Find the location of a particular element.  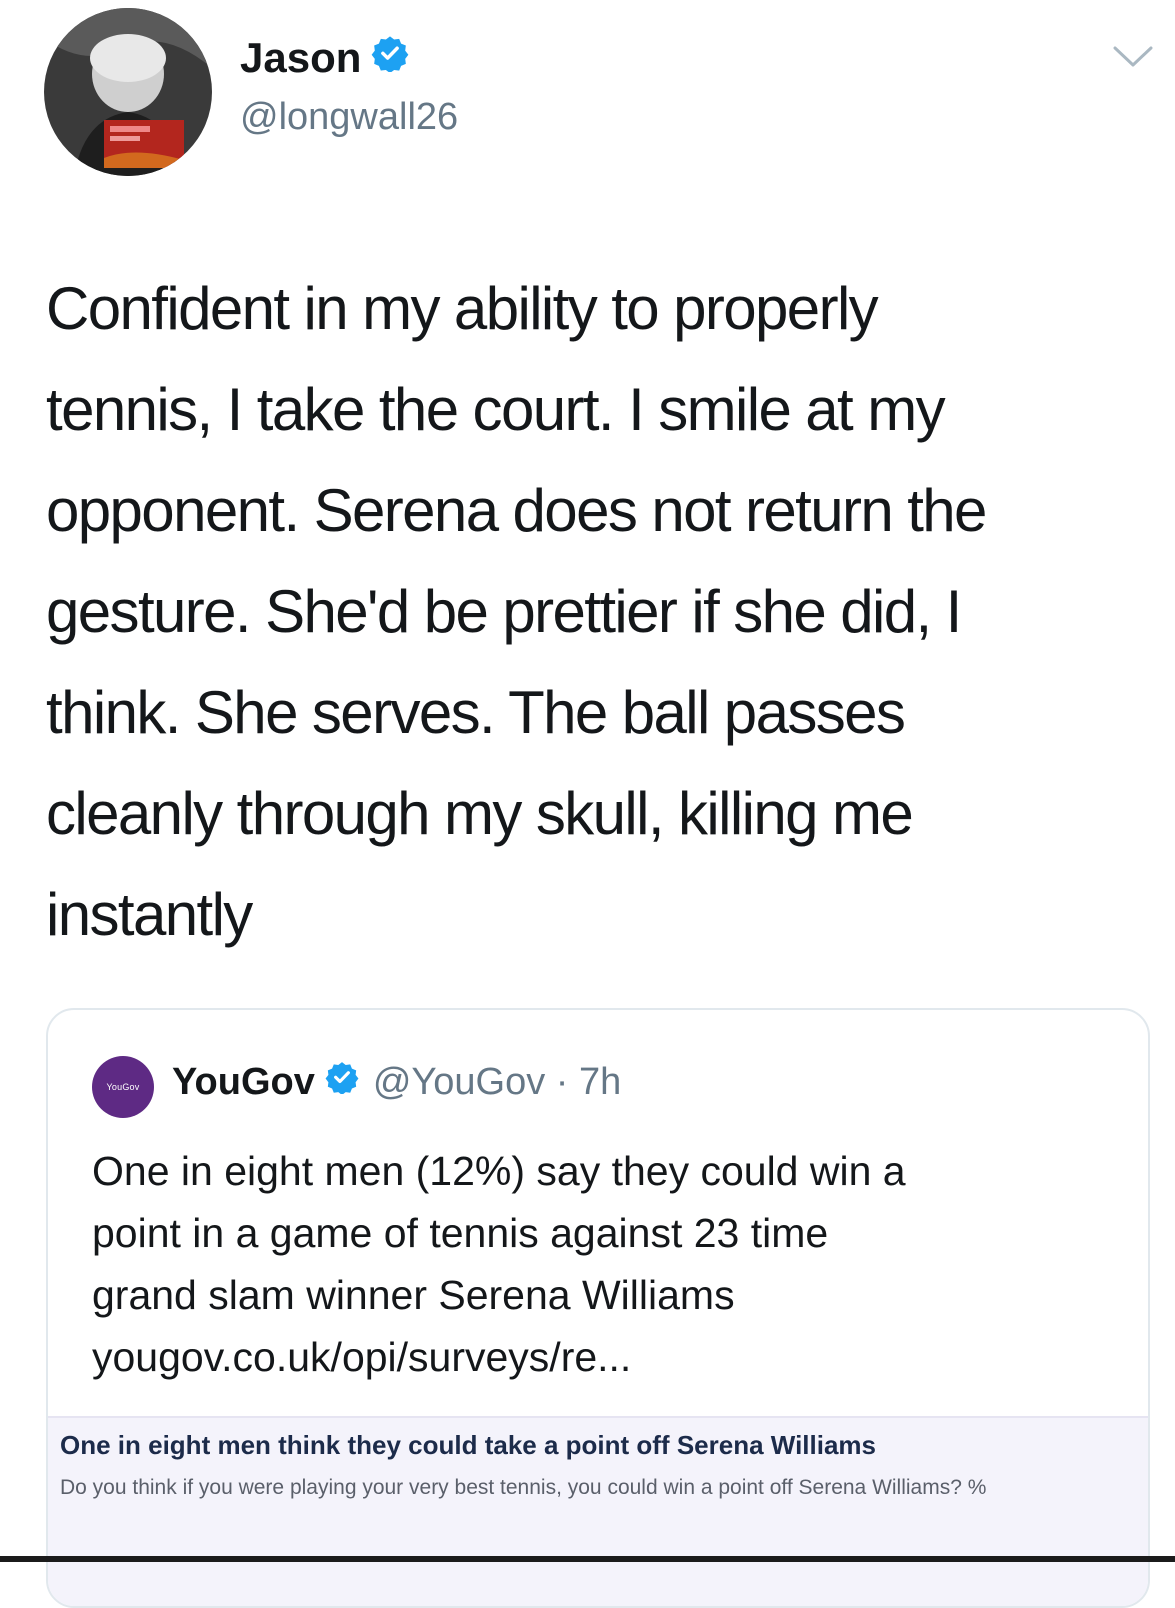

quoted-author-name: YouGov is located at coordinates (243, 1082).